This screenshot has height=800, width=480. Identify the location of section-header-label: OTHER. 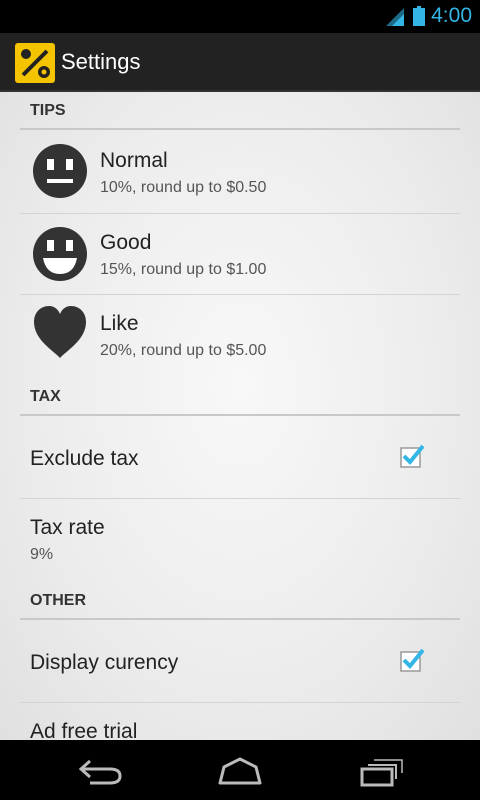
(58, 600).